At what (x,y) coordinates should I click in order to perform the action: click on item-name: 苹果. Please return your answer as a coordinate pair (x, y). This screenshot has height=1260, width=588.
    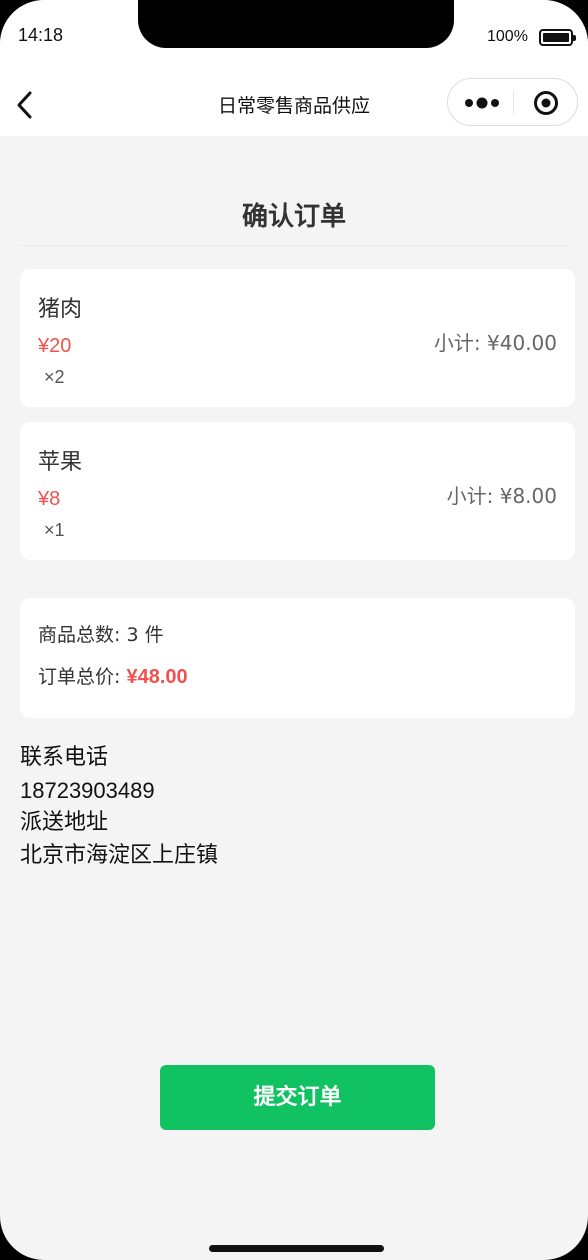
    Looking at the image, I should click on (60, 462).